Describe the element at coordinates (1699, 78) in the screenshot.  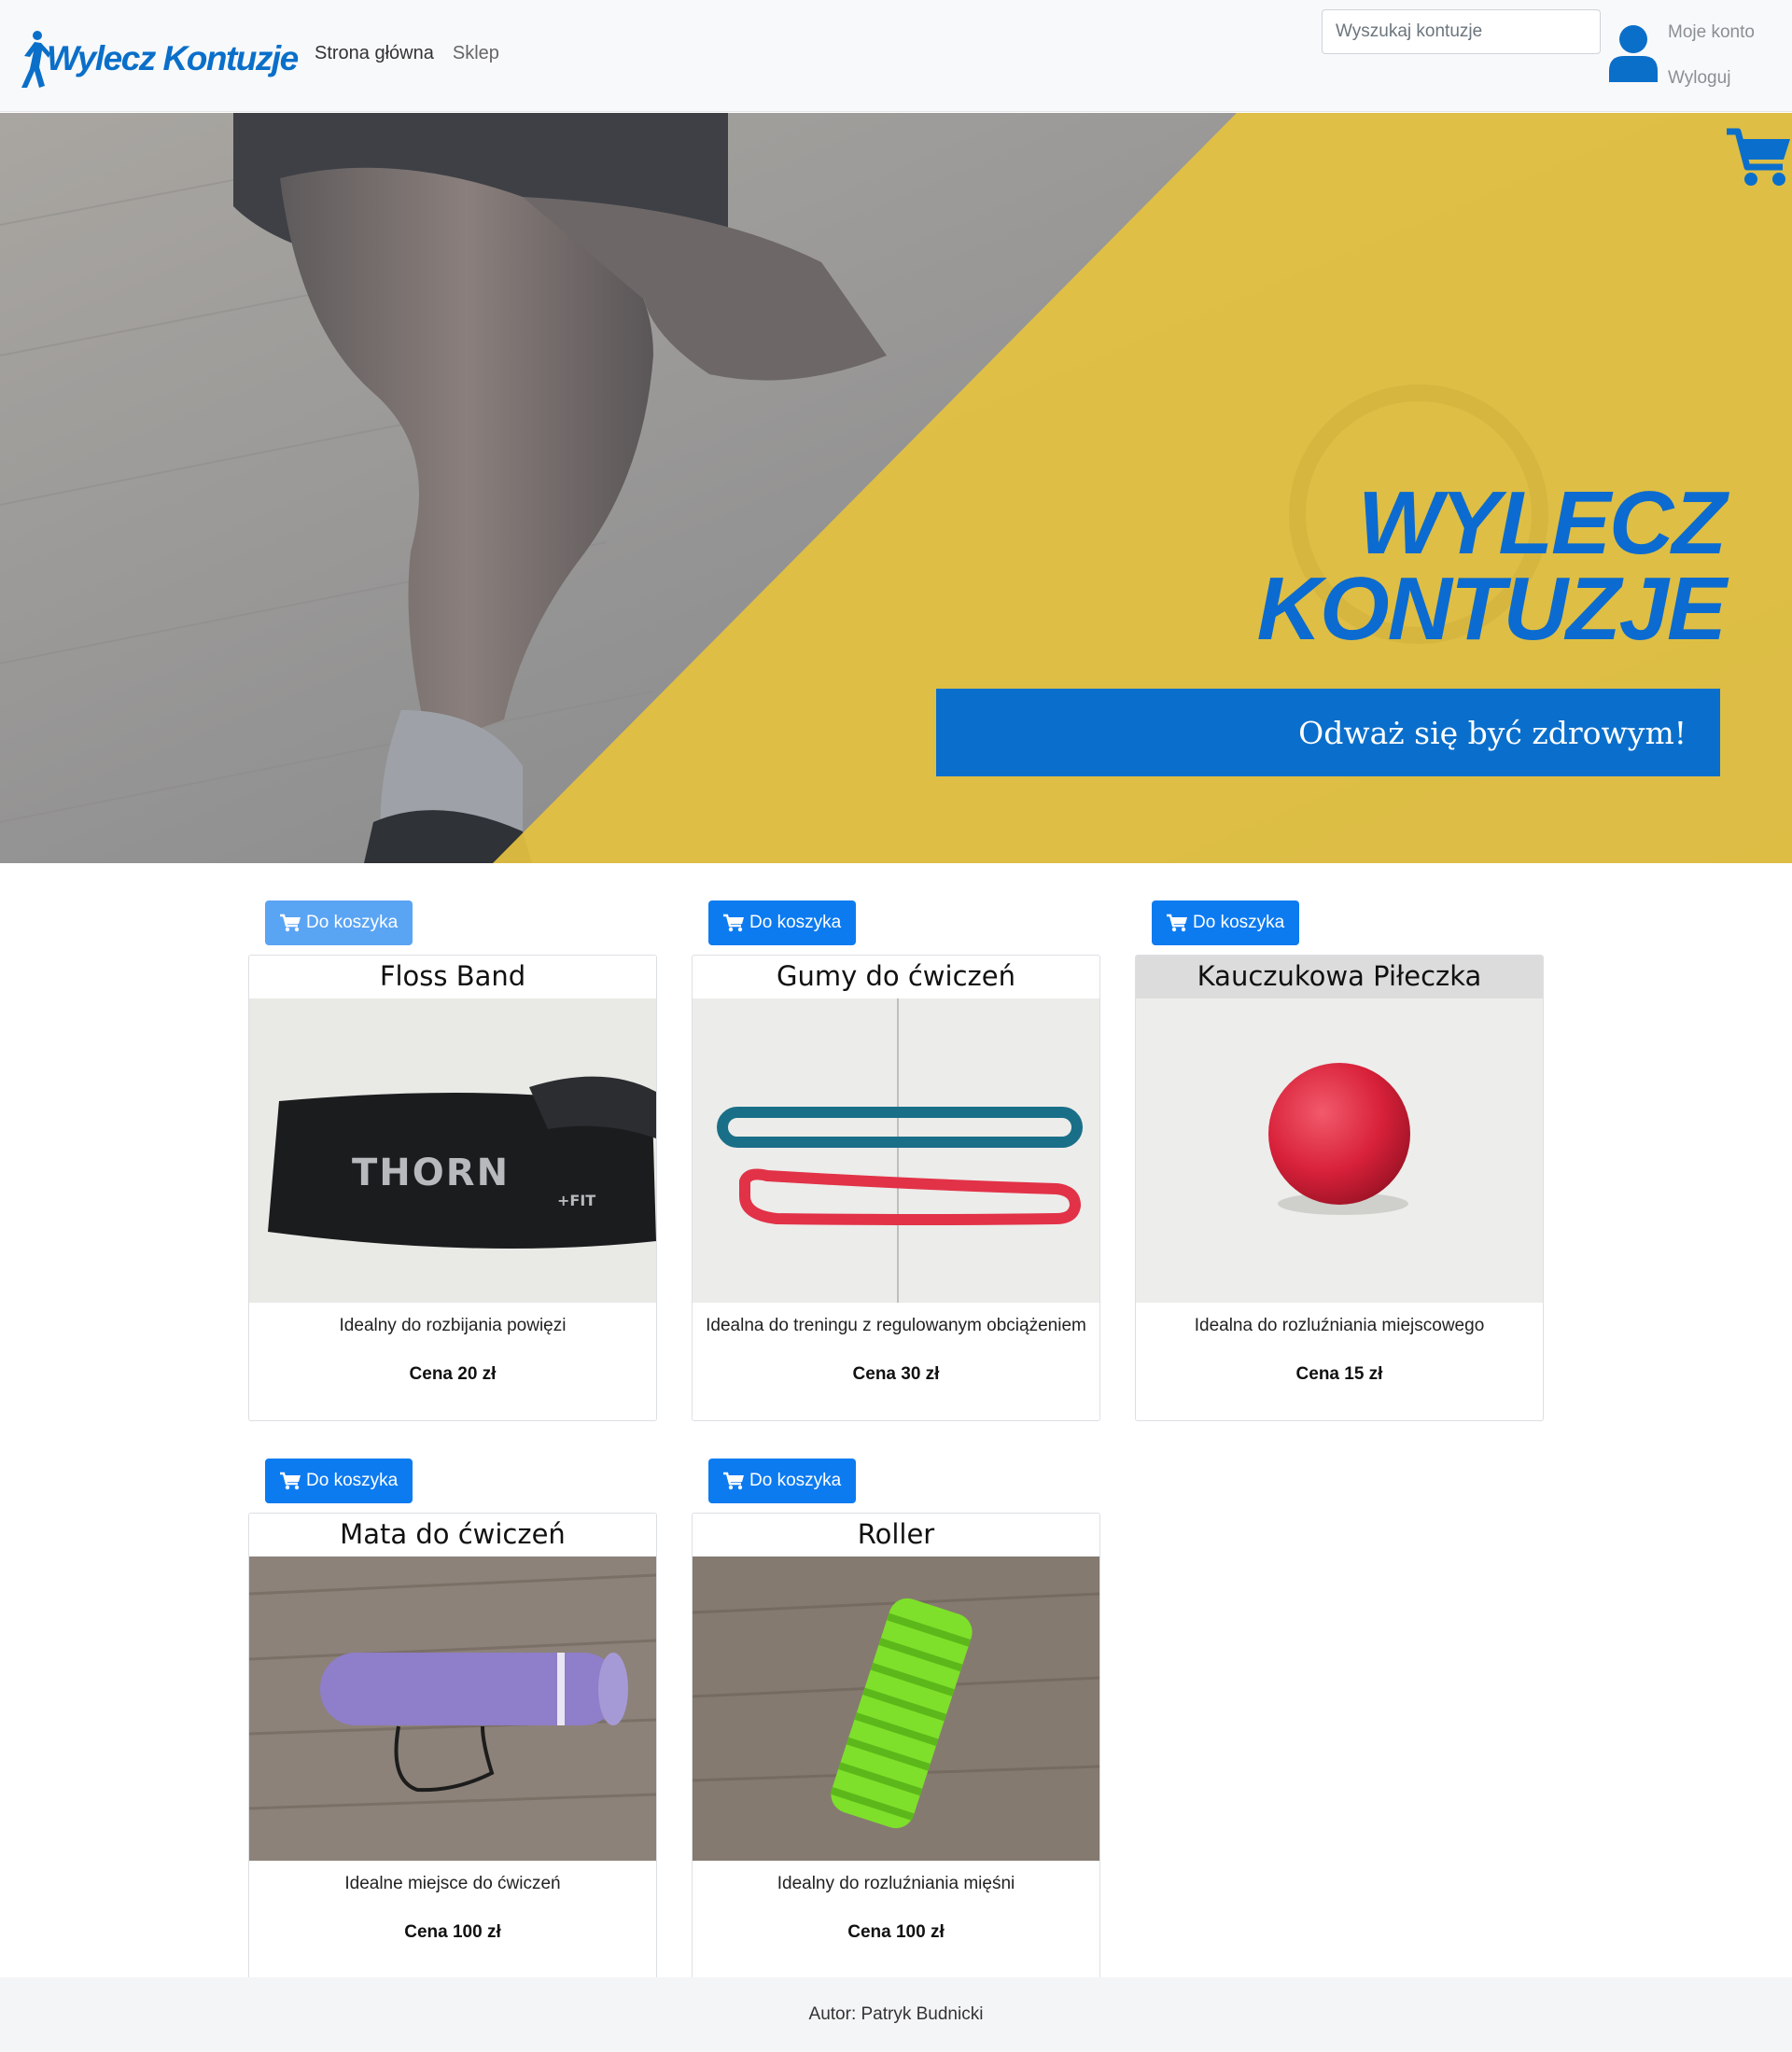
I see `logout-link: Wyloguj` at that location.